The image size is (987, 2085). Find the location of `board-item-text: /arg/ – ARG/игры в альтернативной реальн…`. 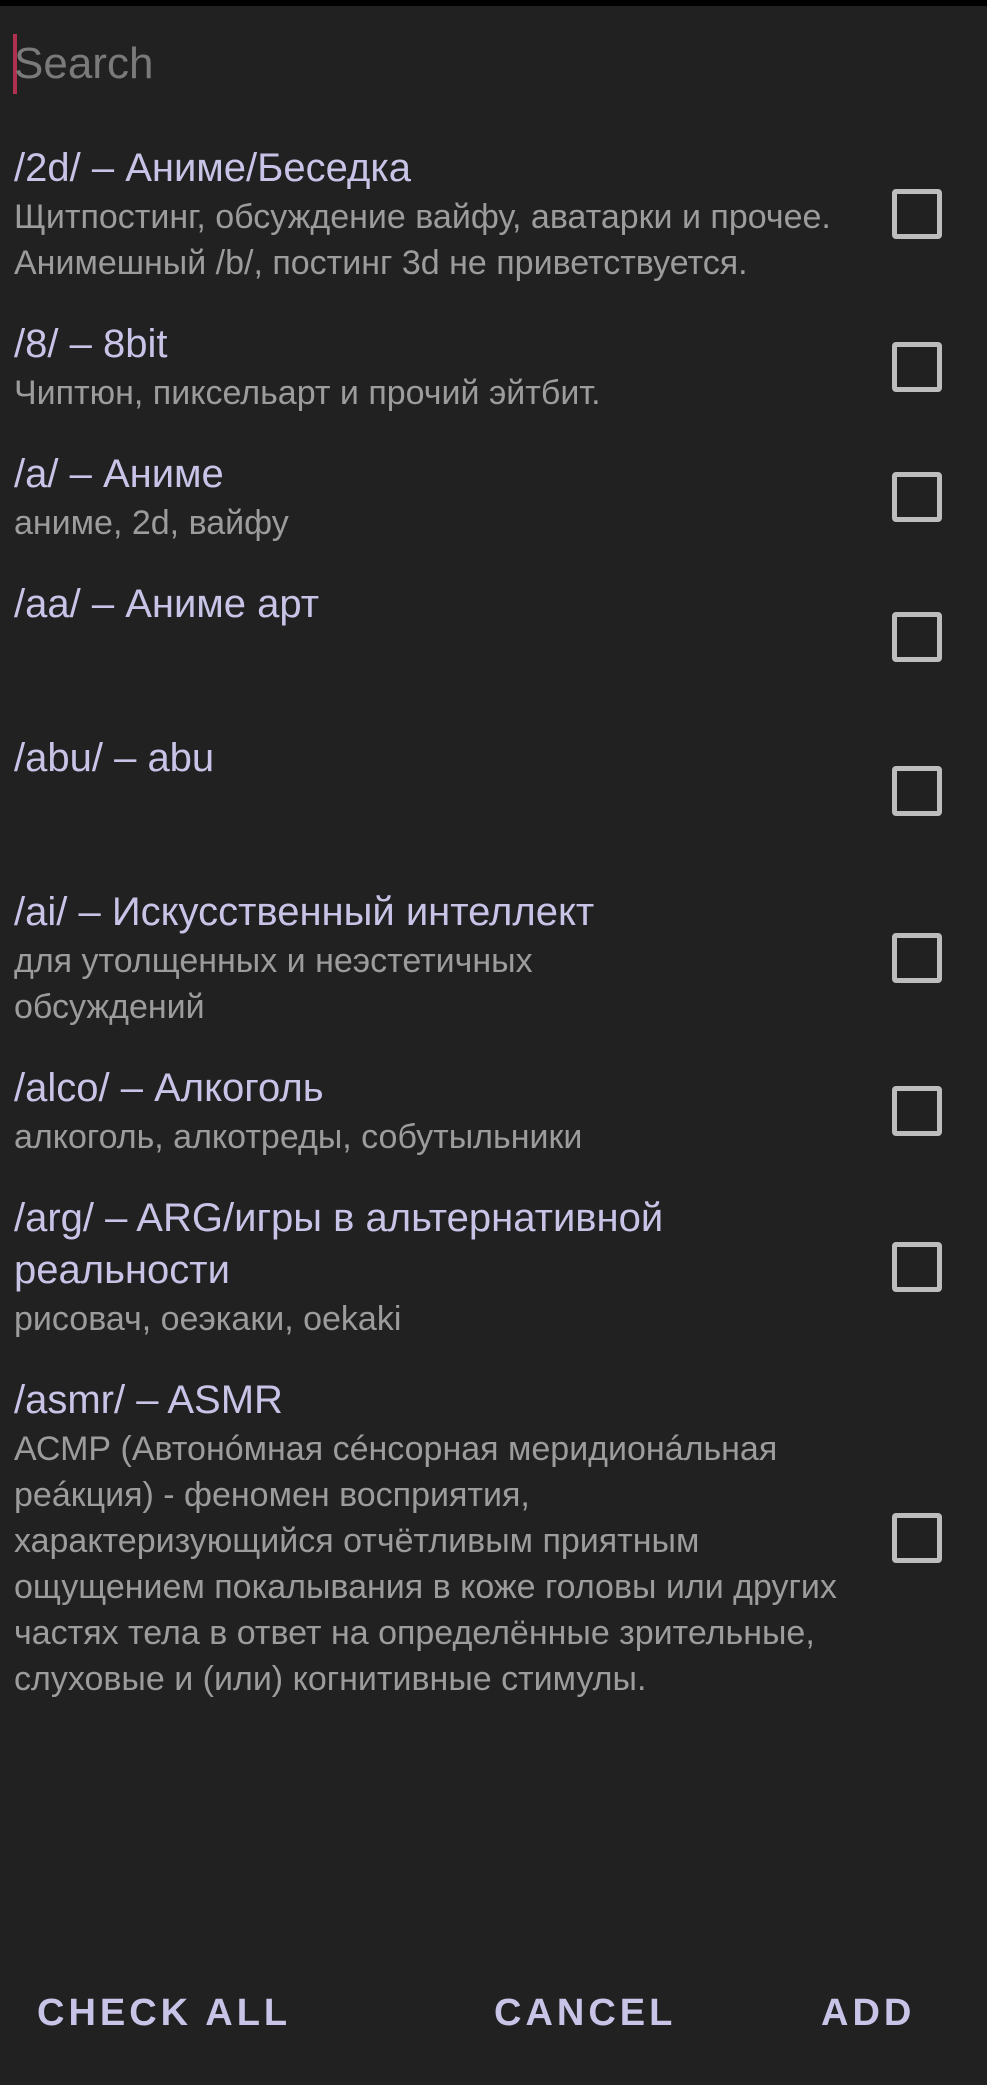

board-item-text: /arg/ – ARG/игры в альтернативной реальн… is located at coordinates (422, 1267).